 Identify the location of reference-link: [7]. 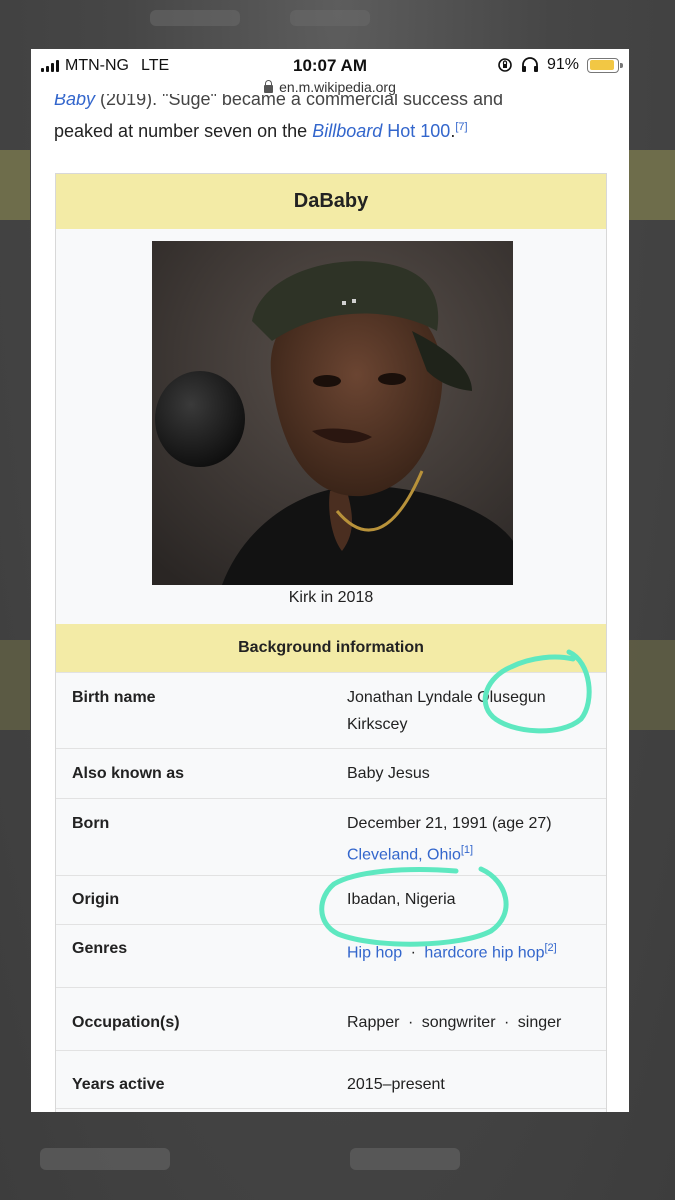
(461, 127).